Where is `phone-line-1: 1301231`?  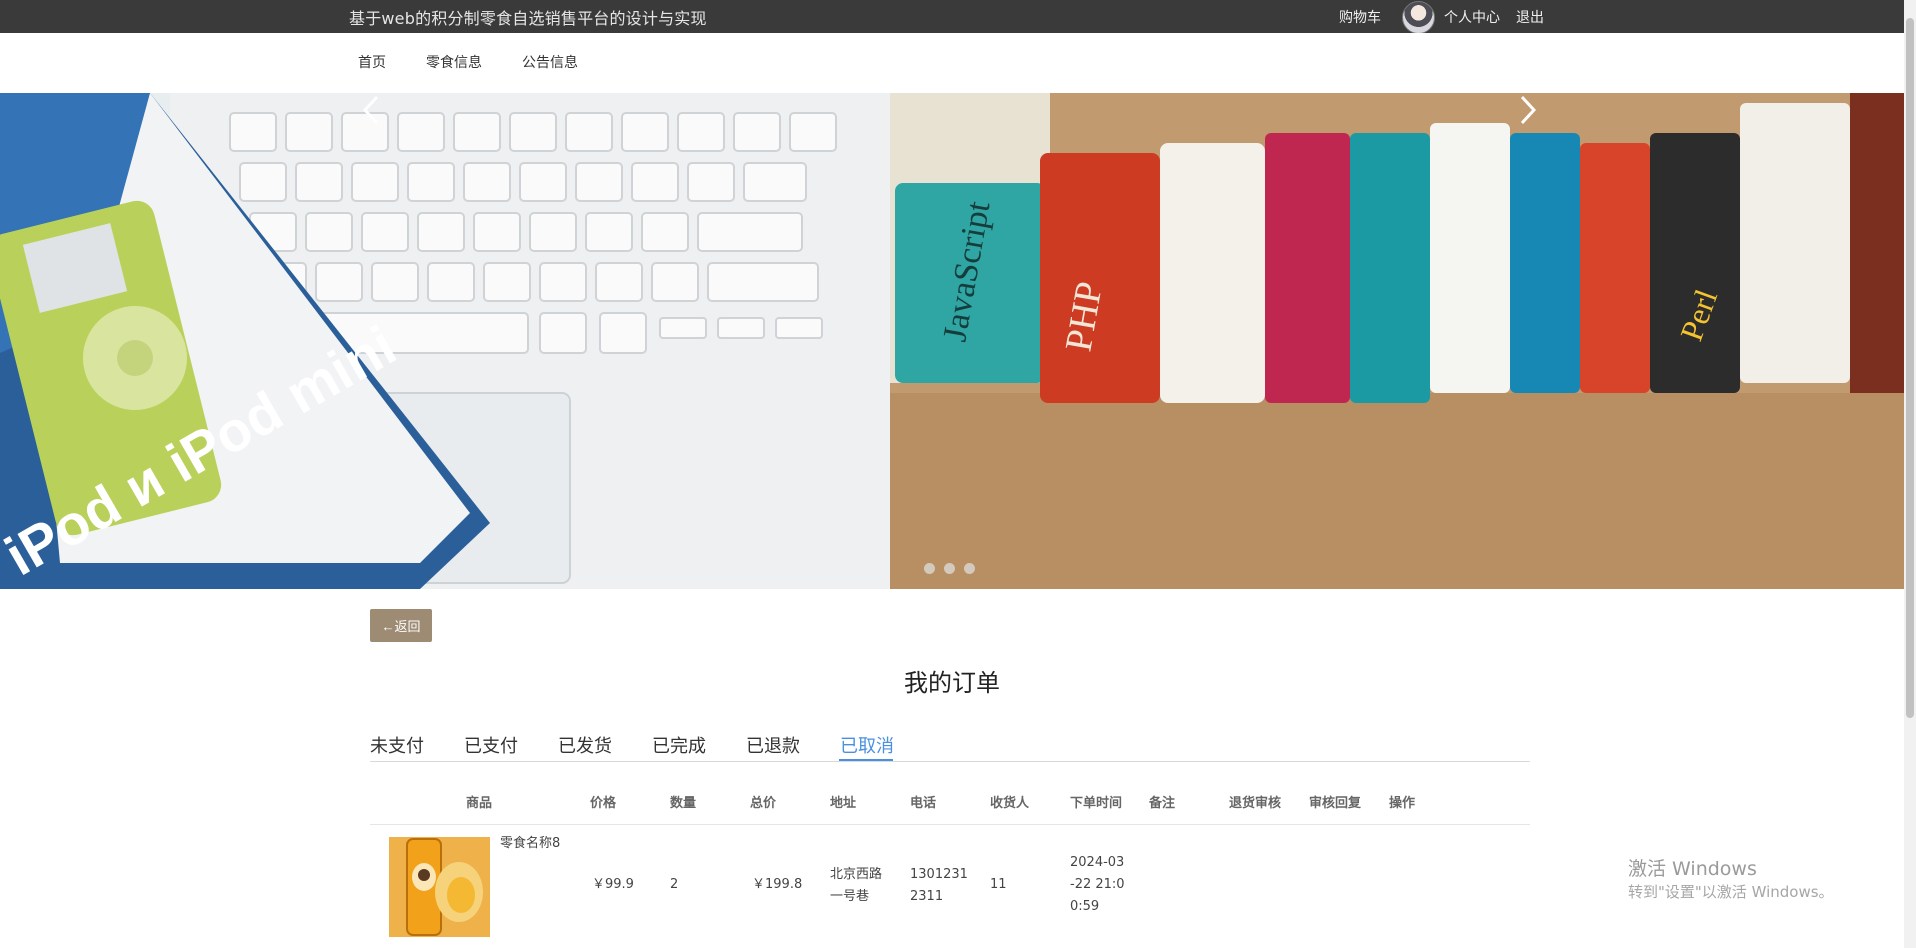
phone-line-1: 1301231 is located at coordinates (939, 874).